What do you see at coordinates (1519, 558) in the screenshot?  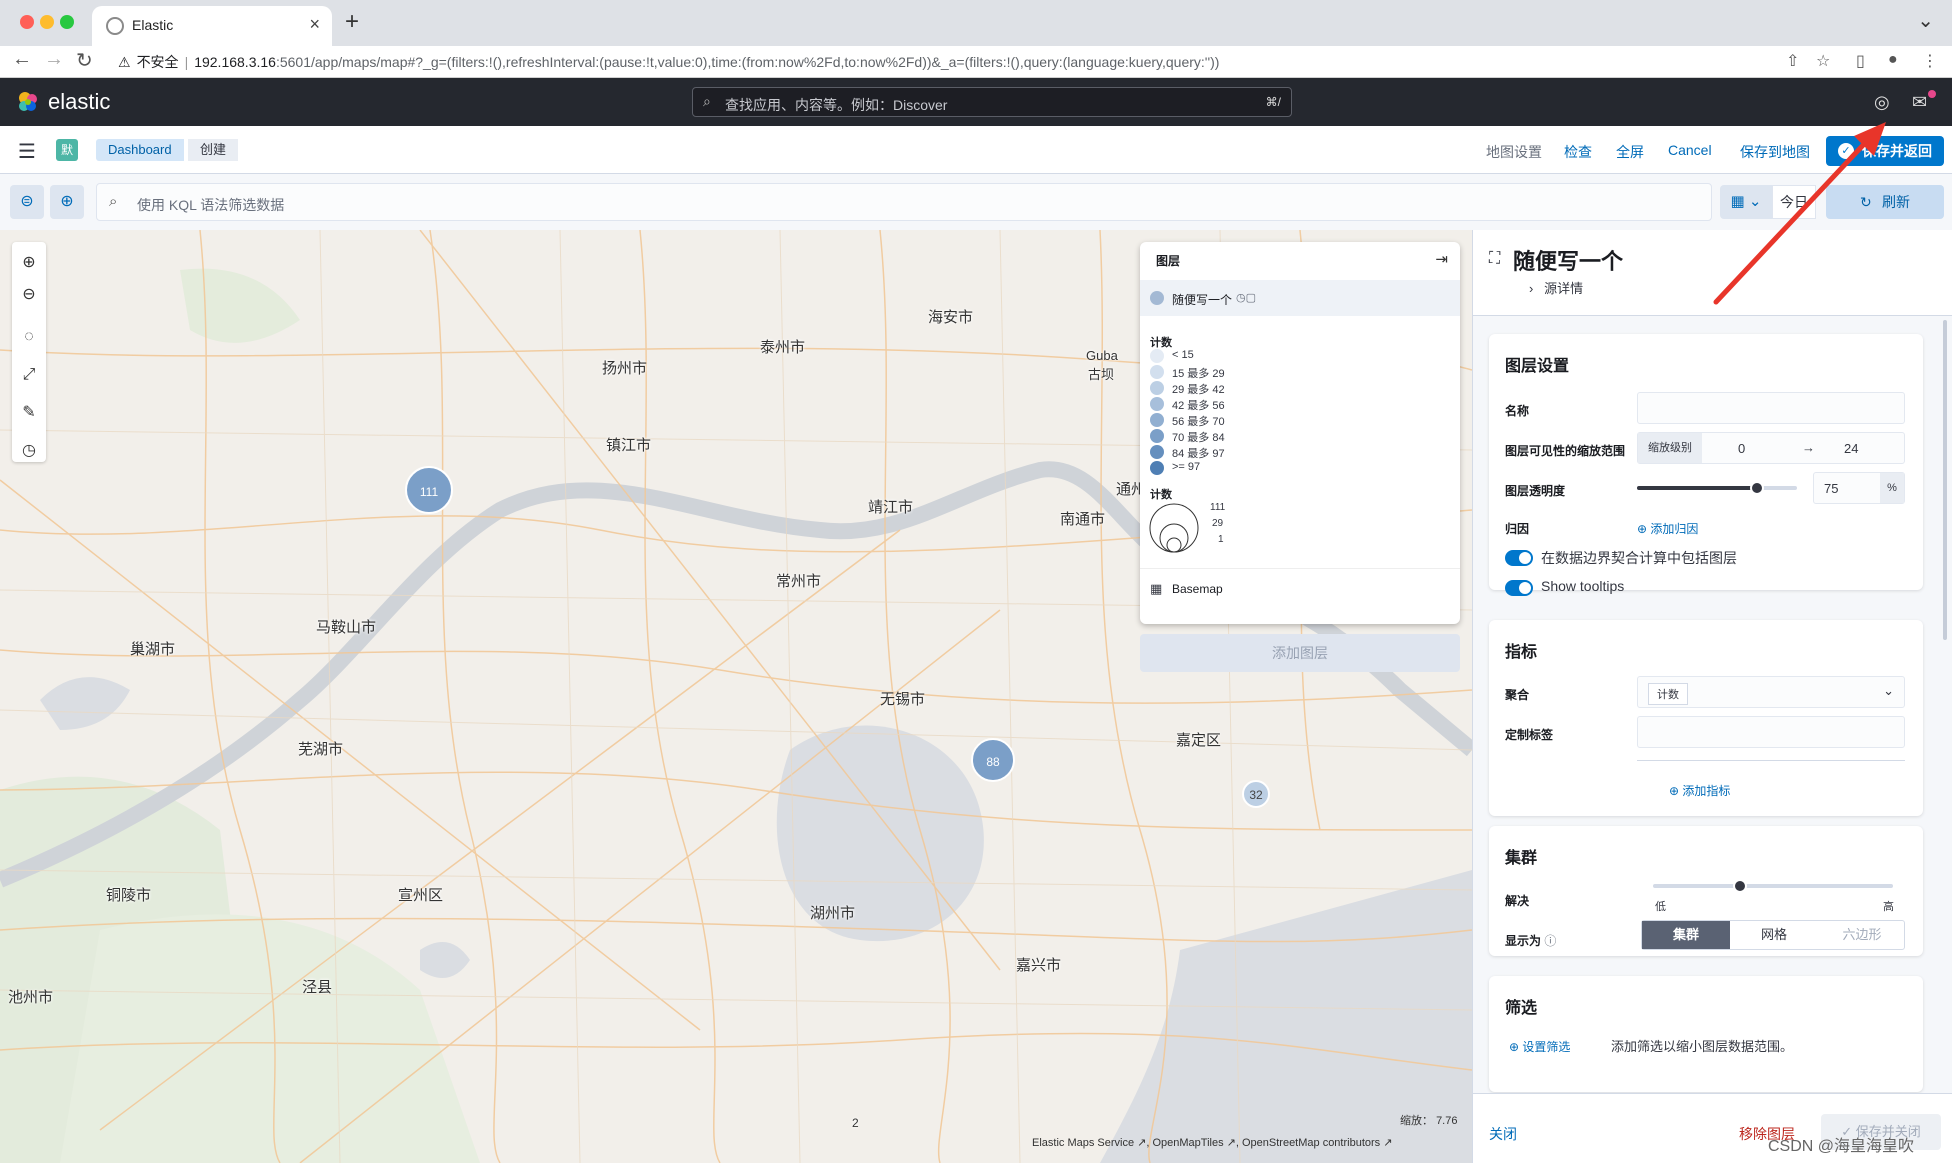 I see `include-in-fit-toggle` at bounding box center [1519, 558].